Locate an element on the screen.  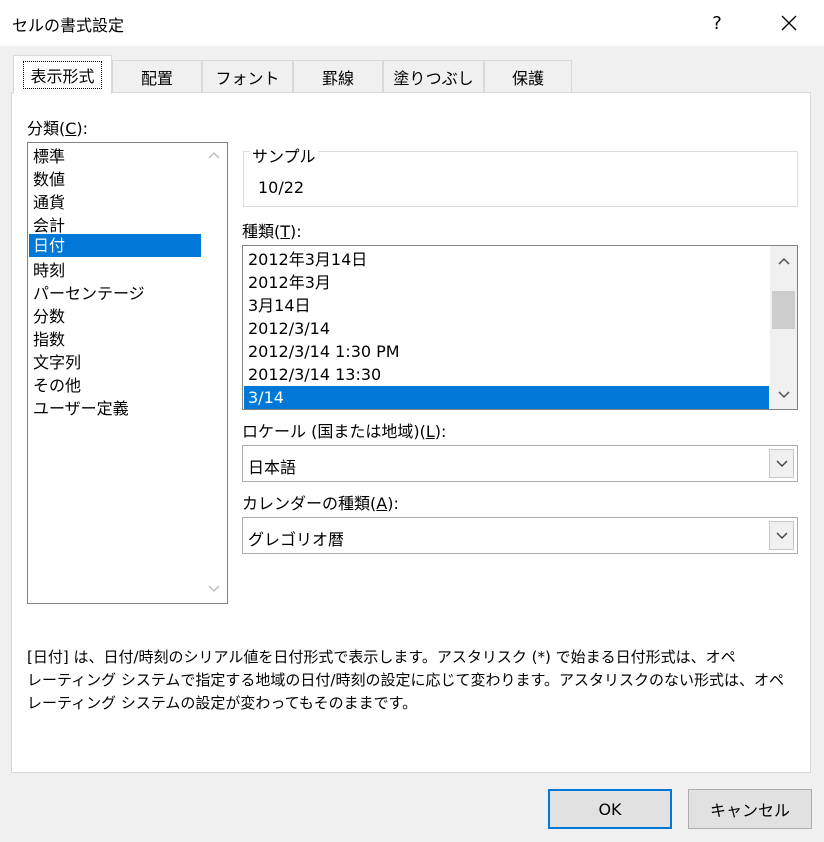
tab-protection: 保護 is located at coordinates (528, 76).